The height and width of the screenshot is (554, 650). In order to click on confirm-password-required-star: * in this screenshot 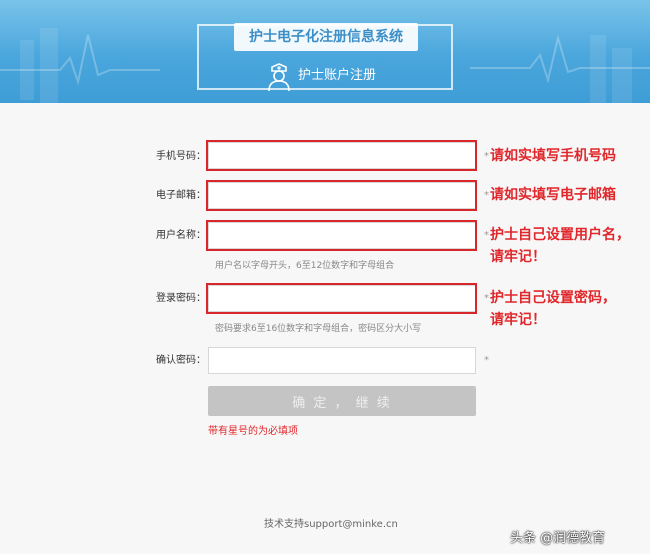, I will do `click(486, 360)`.